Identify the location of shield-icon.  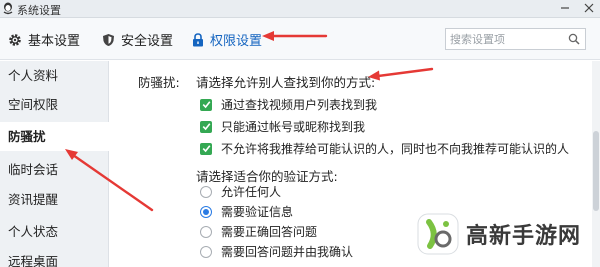
(108, 39).